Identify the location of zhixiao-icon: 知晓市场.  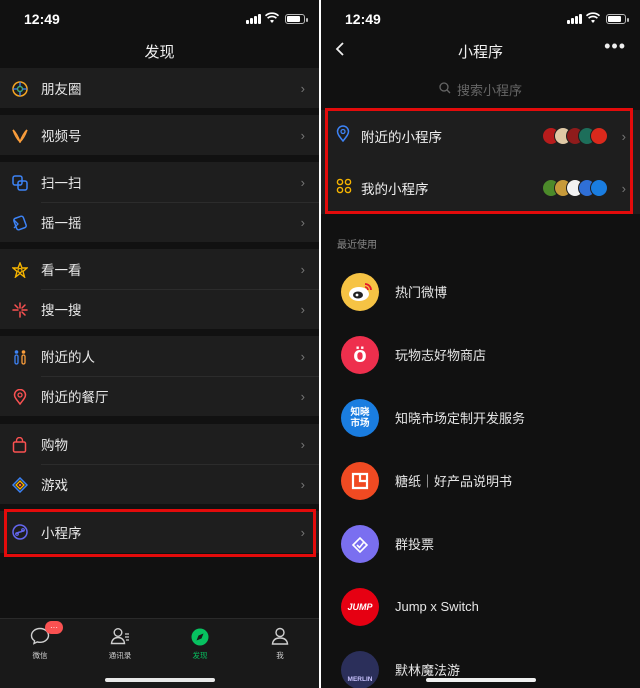
(360, 417).